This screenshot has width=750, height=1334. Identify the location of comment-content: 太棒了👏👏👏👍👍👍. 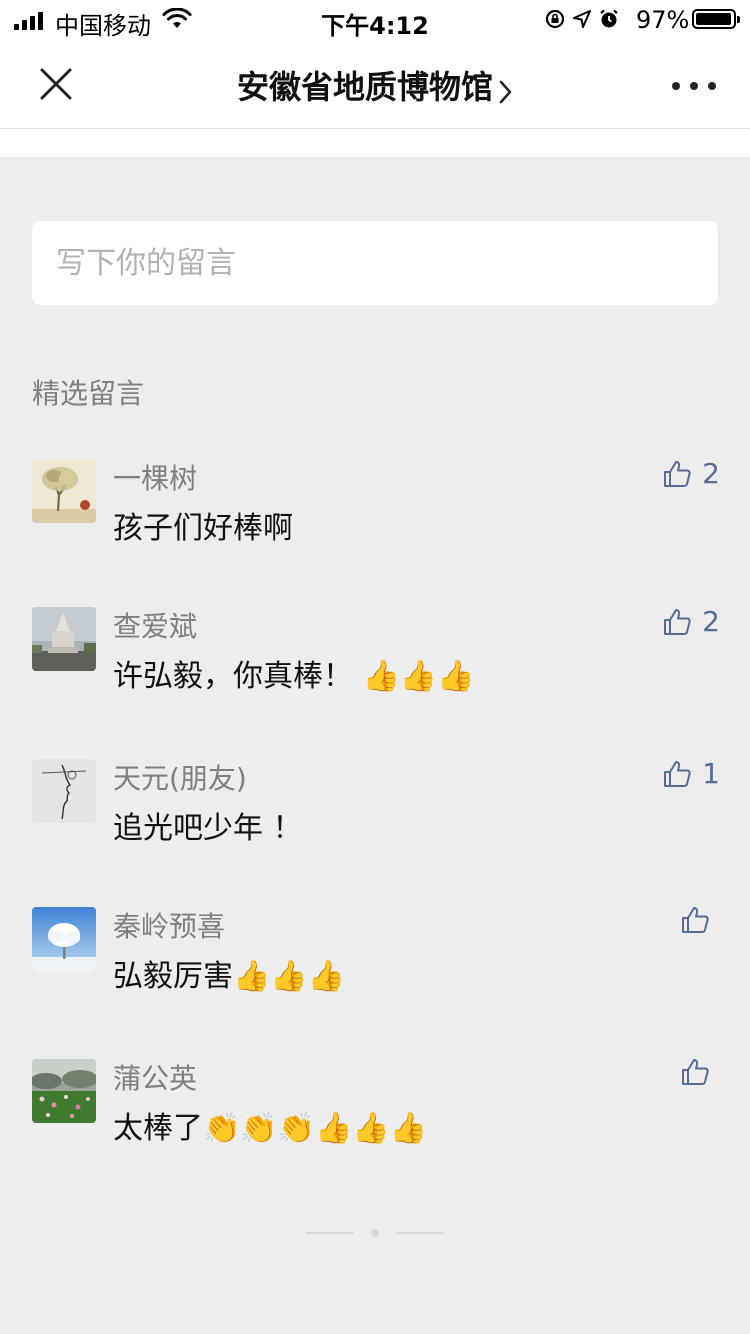
(270, 1128).